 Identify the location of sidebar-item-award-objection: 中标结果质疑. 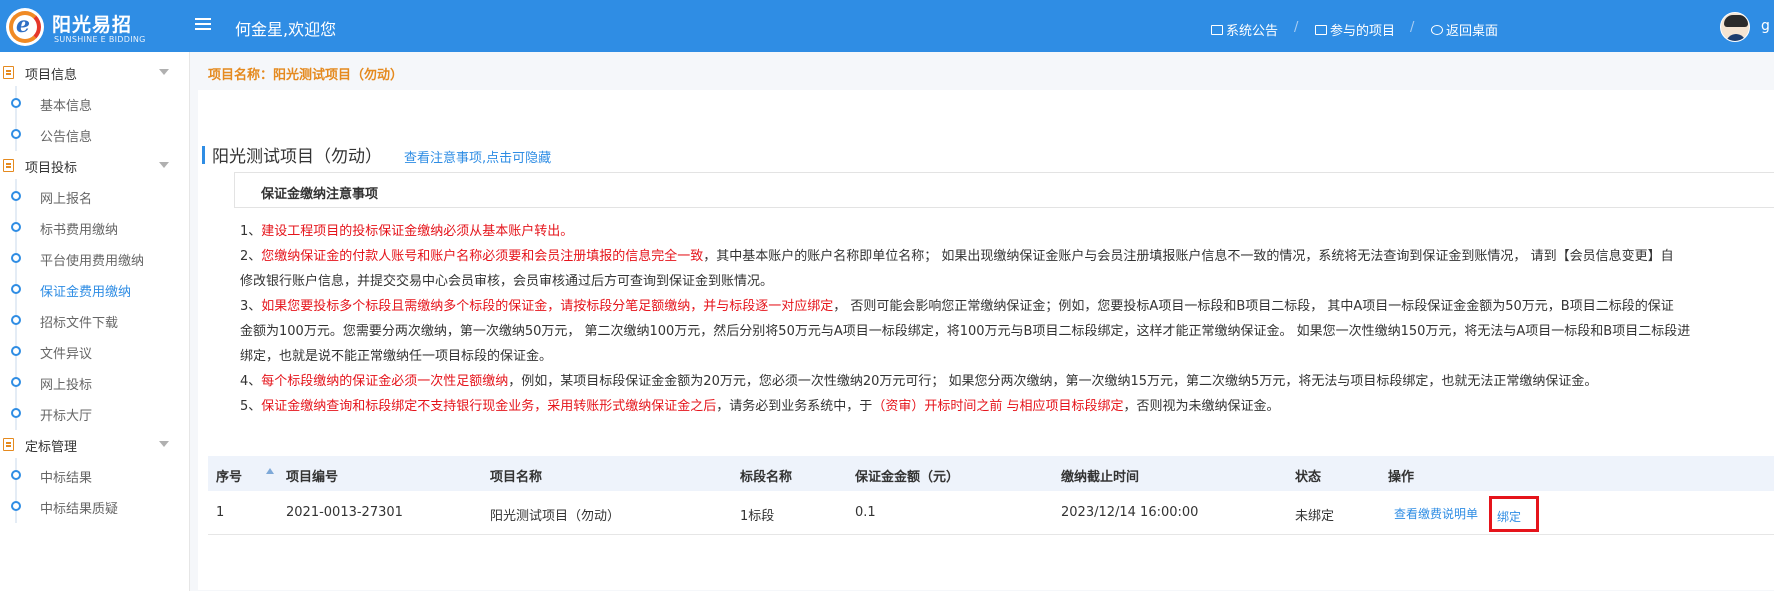
(95, 506).